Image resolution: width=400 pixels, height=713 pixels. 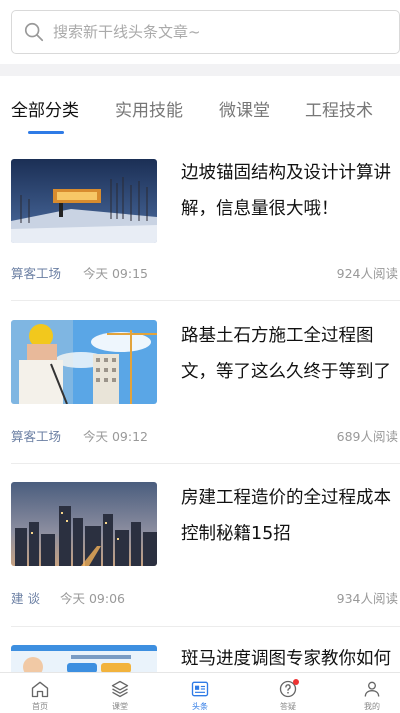 I want to click on nav-label: 头条, so click(x=200, y=706).